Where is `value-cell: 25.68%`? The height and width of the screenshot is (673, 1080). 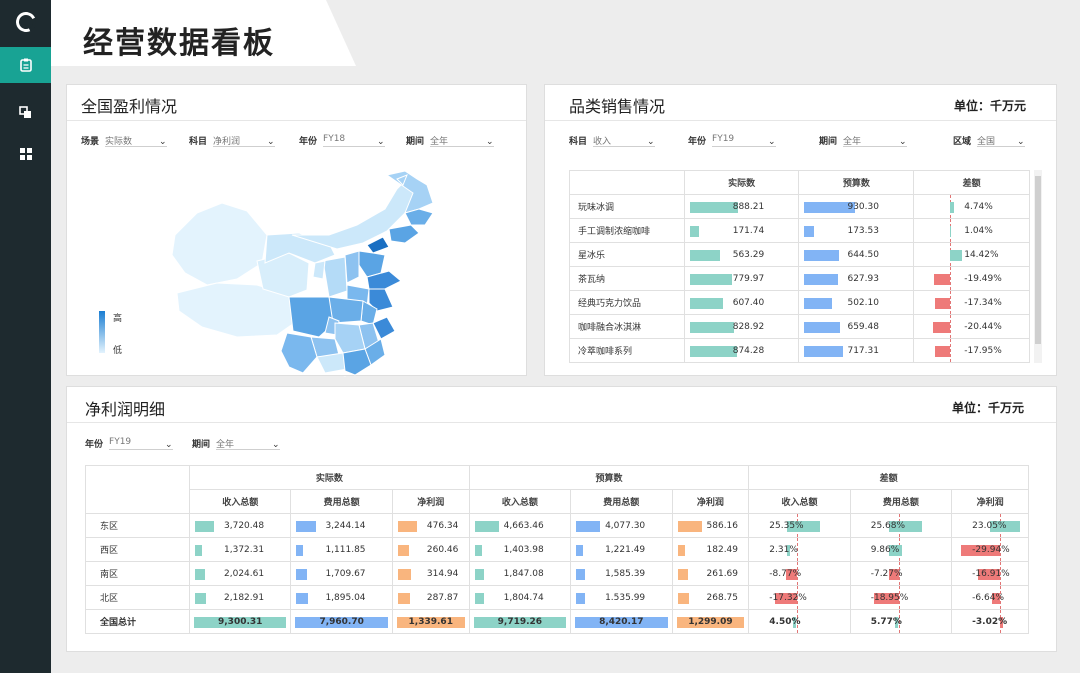
value-cell: 25.68% is located at coordinates (901, 525).